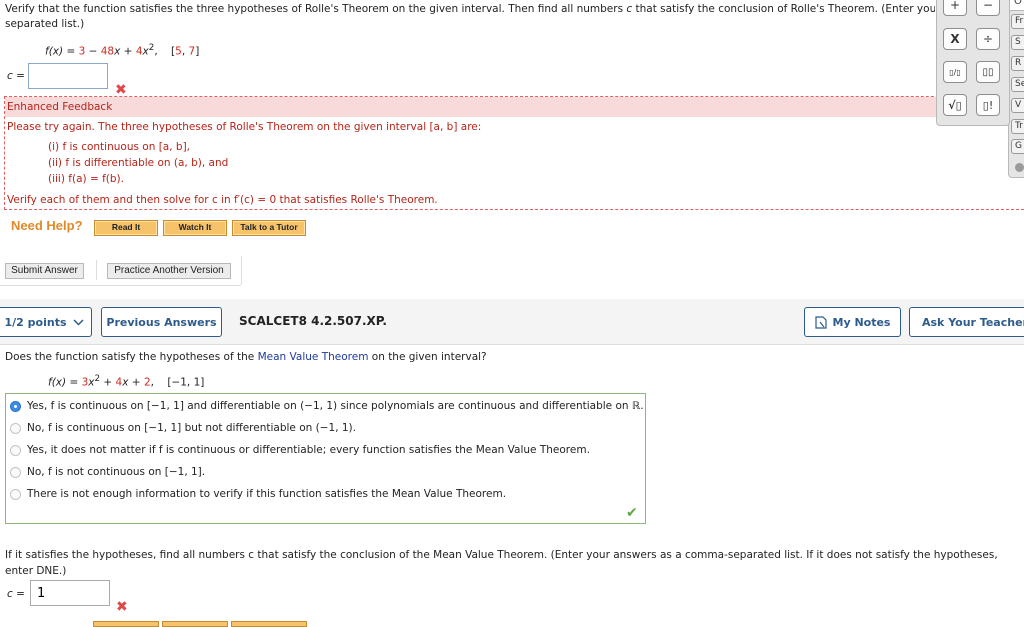 The image size is (1024, 627). I want to click on fraction-button: ▯/▯, so click(955, 72).